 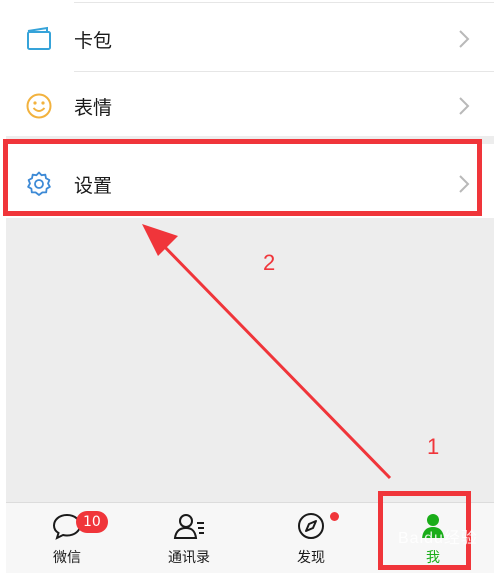 I want to click on annotation-step-1: 1, so click(x=433, y=446).